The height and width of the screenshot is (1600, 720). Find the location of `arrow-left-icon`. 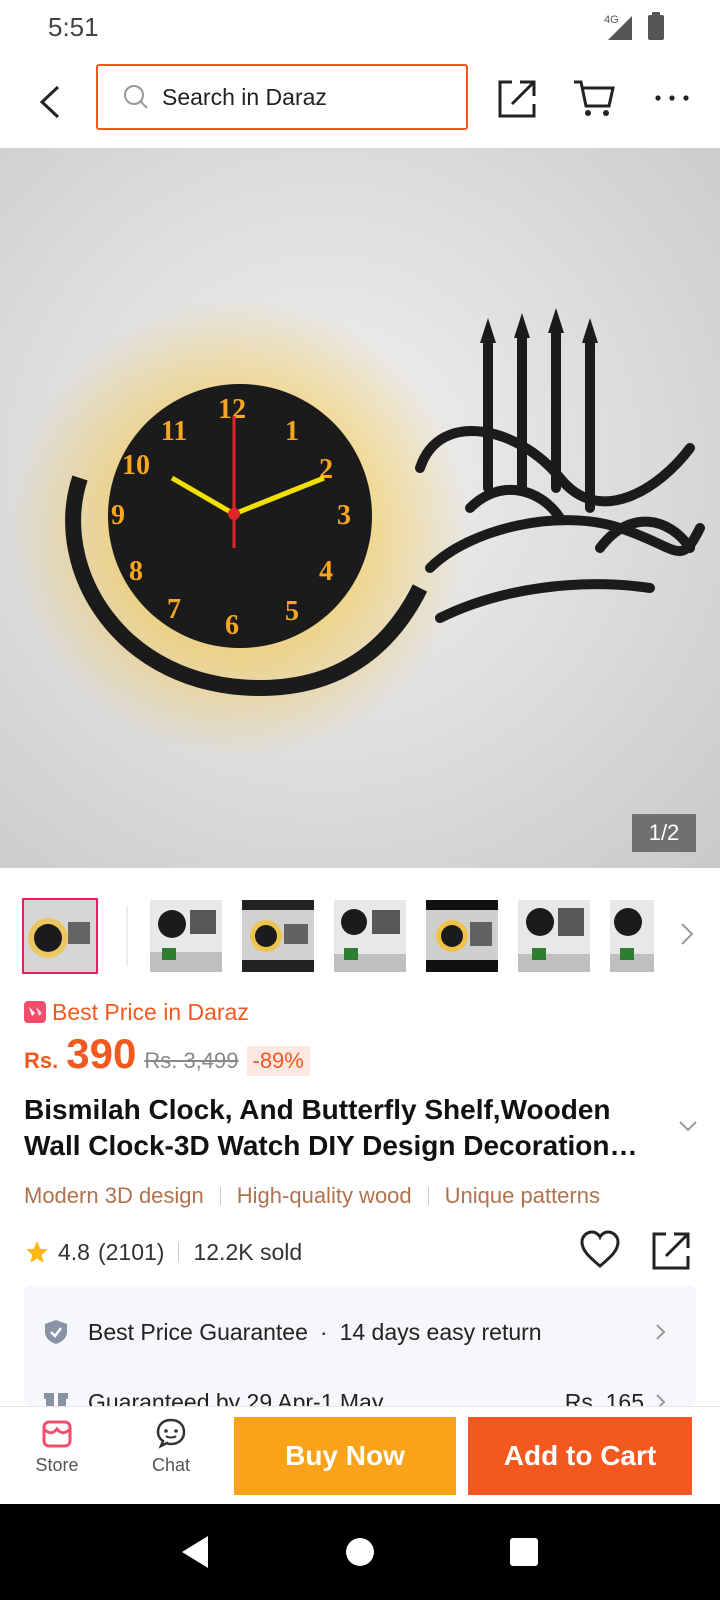

arrow-left-icon is located at coordinates (49, 102).